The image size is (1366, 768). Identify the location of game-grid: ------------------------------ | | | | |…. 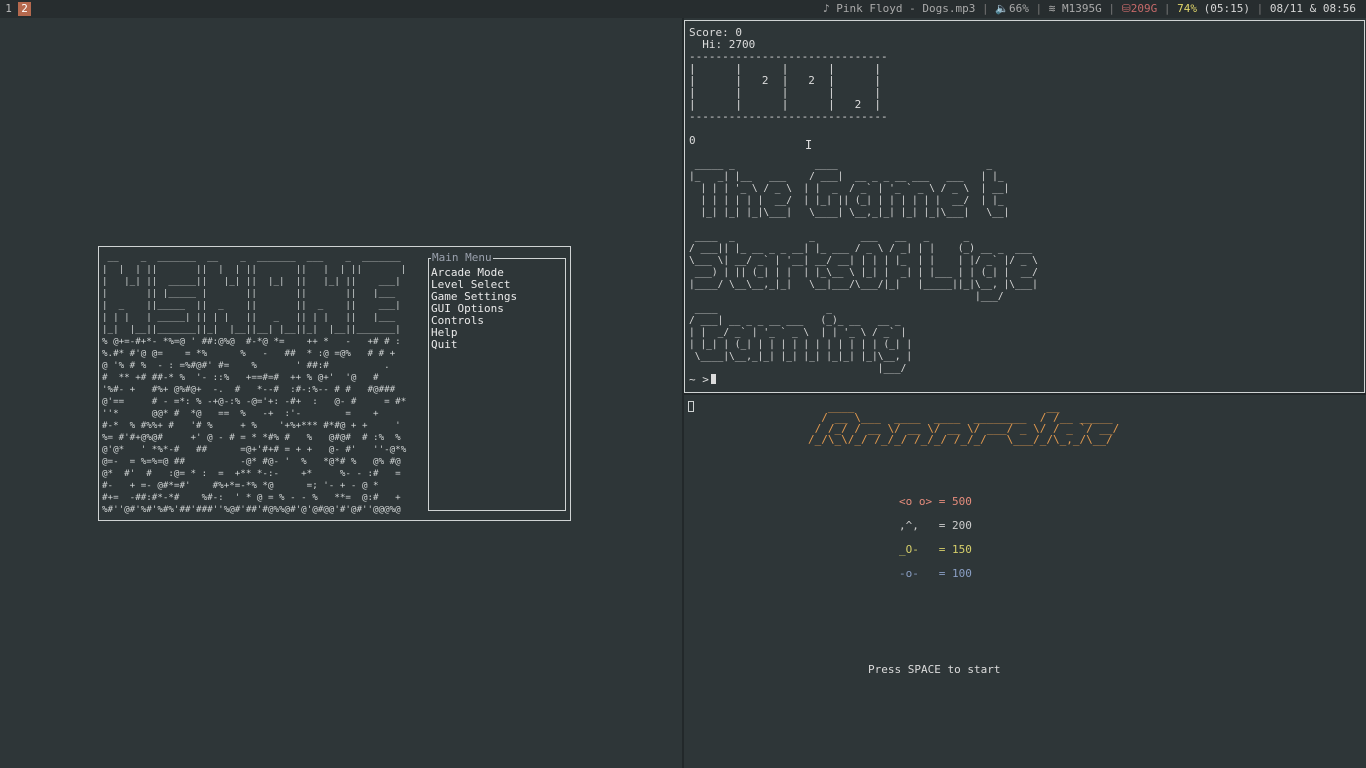
(788, 86).